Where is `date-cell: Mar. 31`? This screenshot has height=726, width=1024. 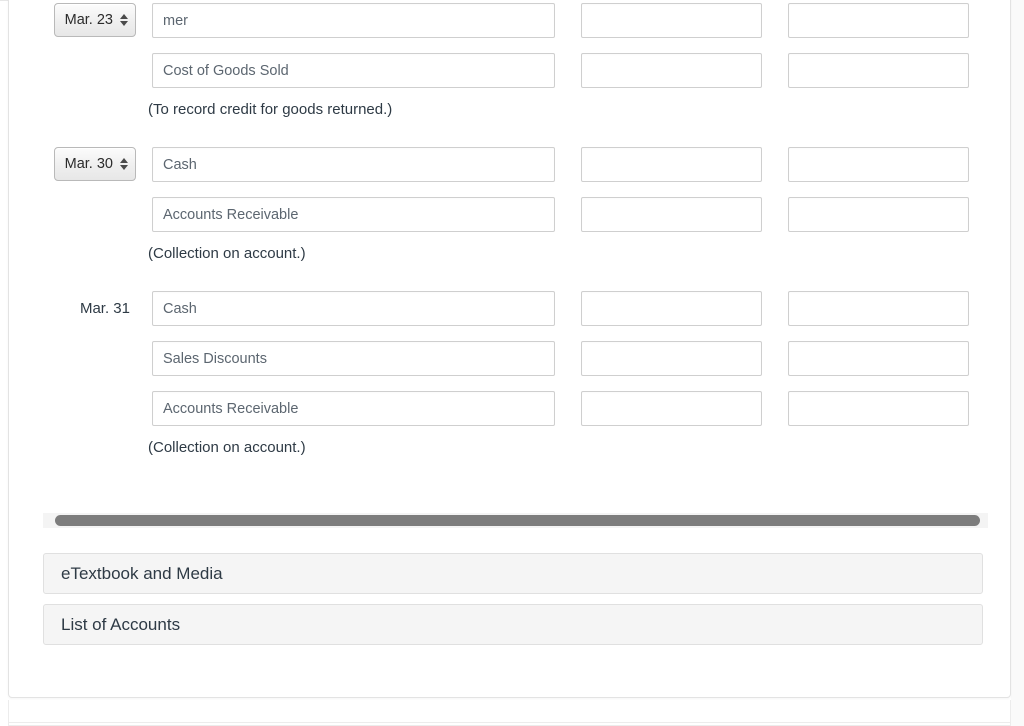 date-cell: Mar. 31 is located at coordinates (76, 308).